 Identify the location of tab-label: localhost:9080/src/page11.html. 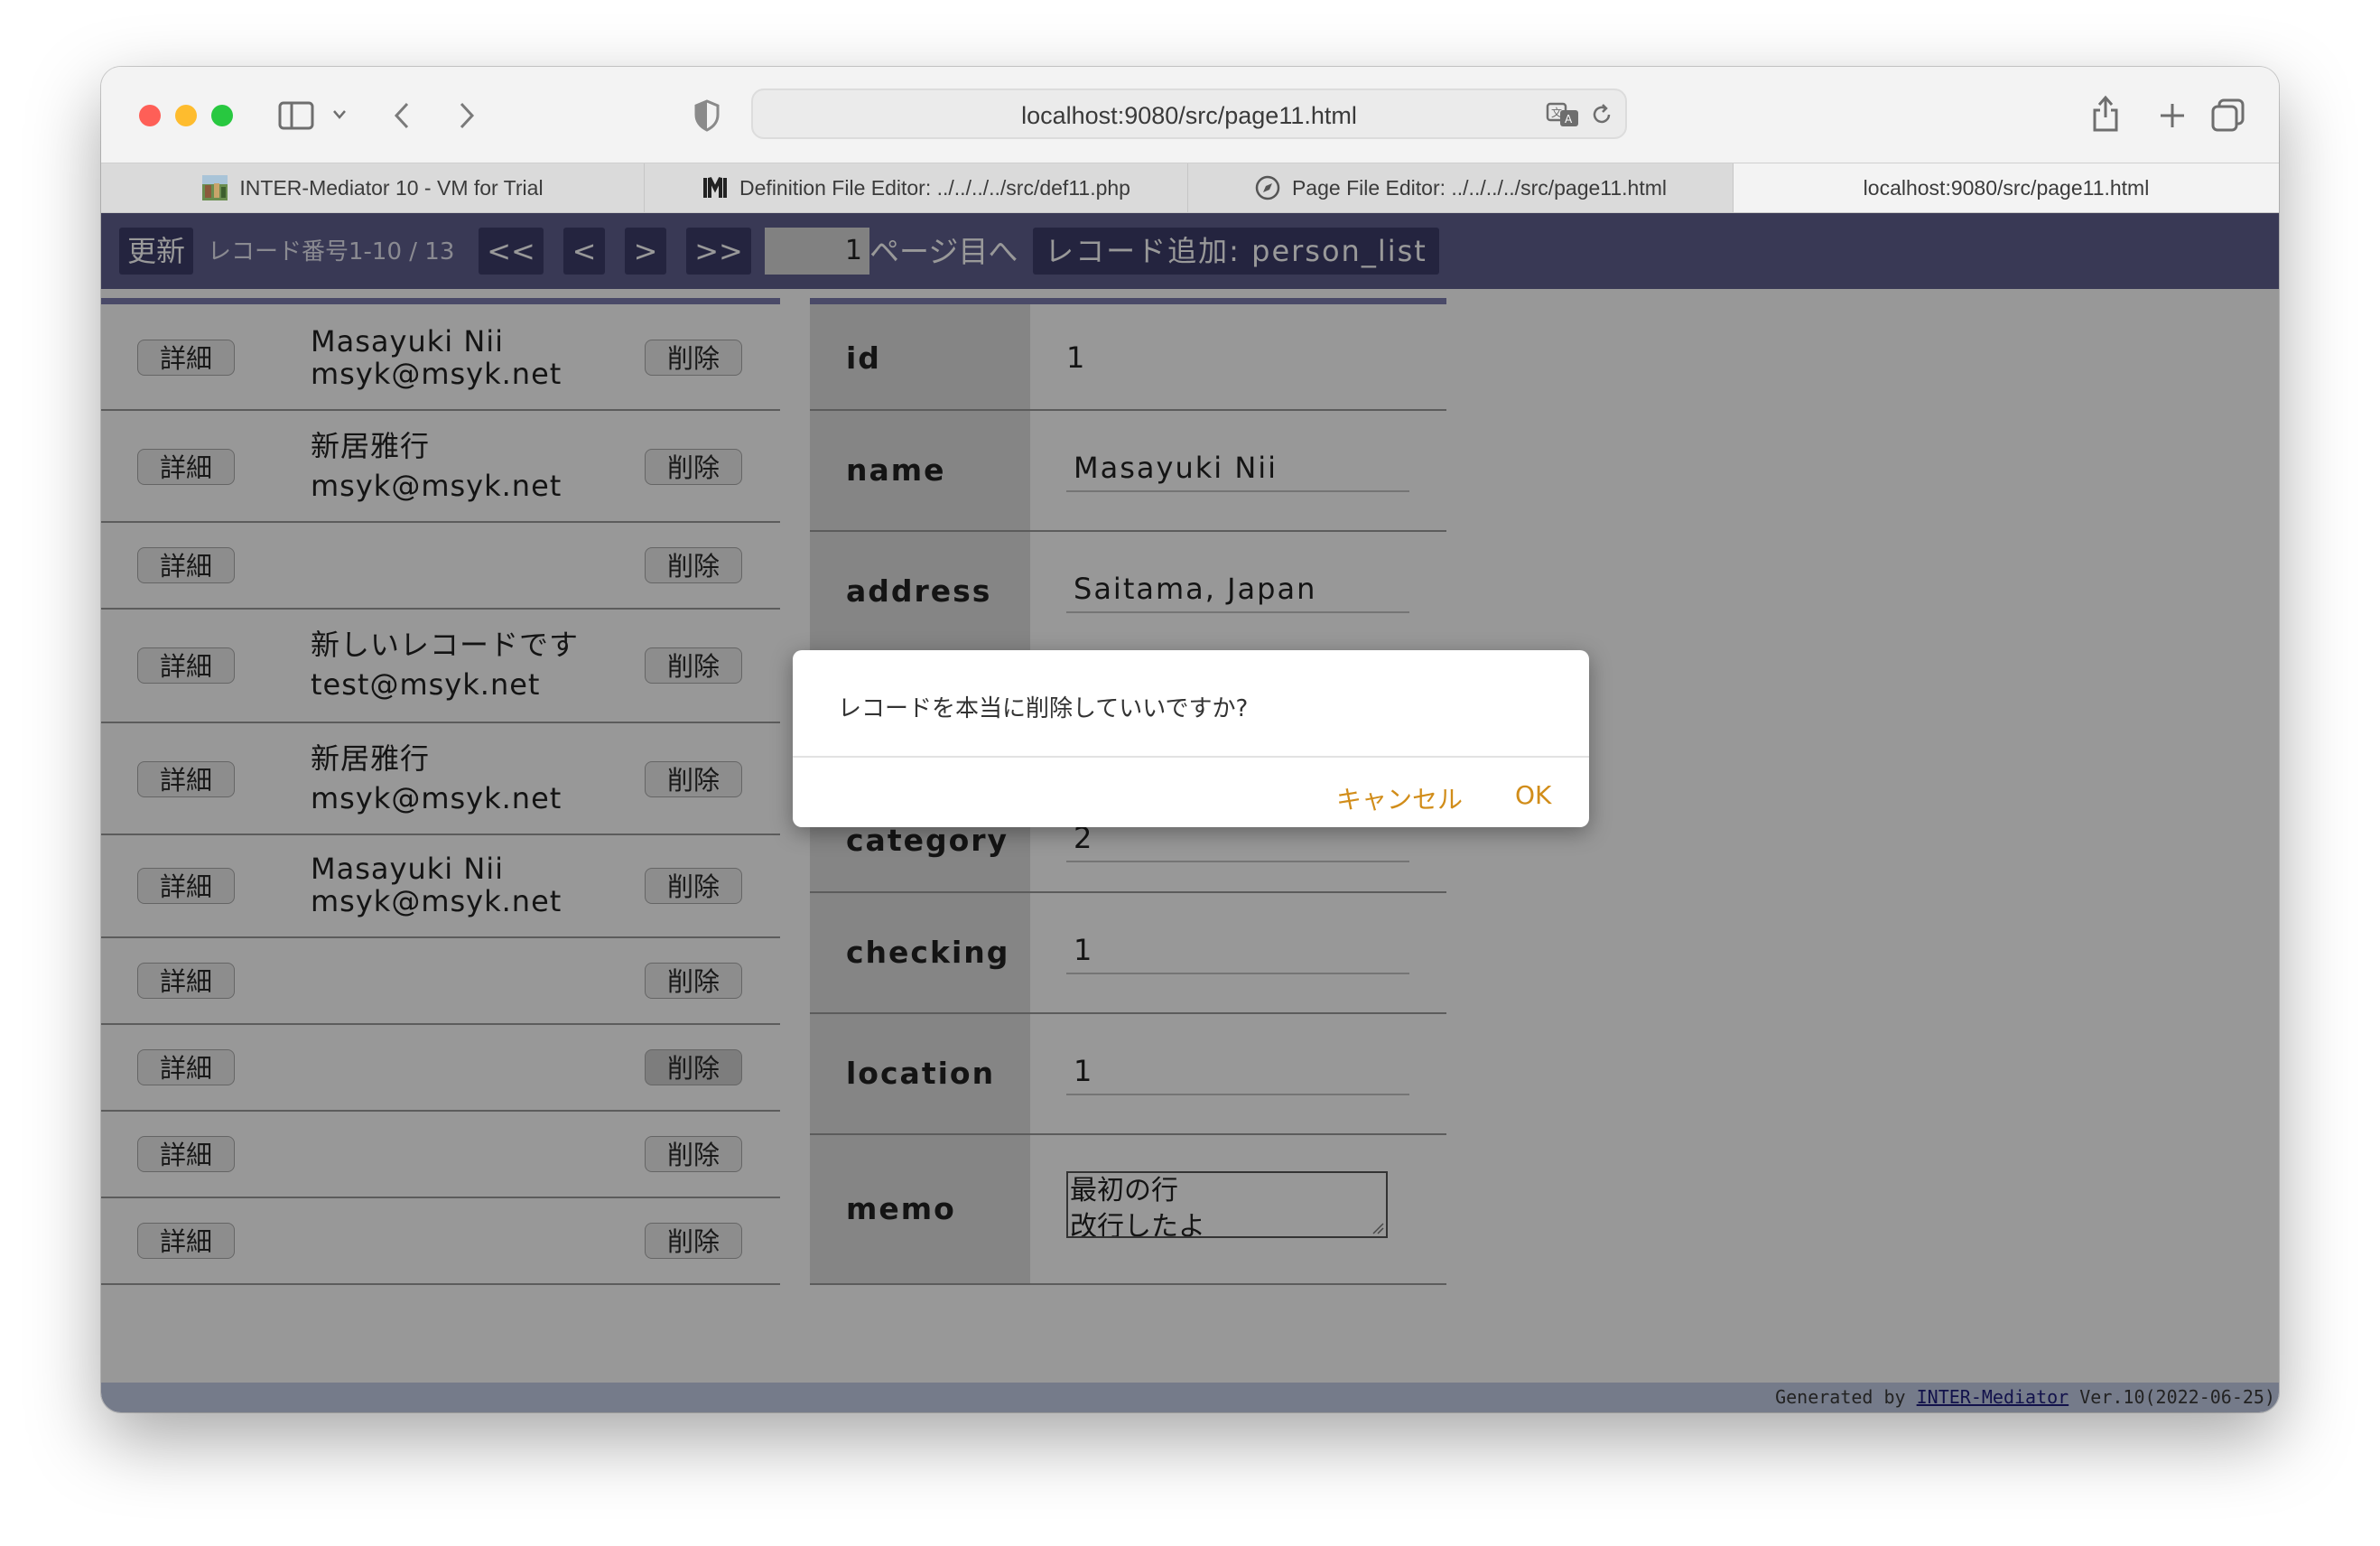
(2006, 187).